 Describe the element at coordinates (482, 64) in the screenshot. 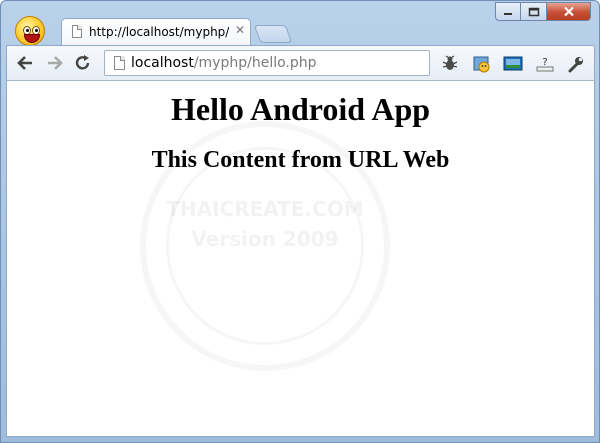

I see `stamp-extension-icon` at that location.